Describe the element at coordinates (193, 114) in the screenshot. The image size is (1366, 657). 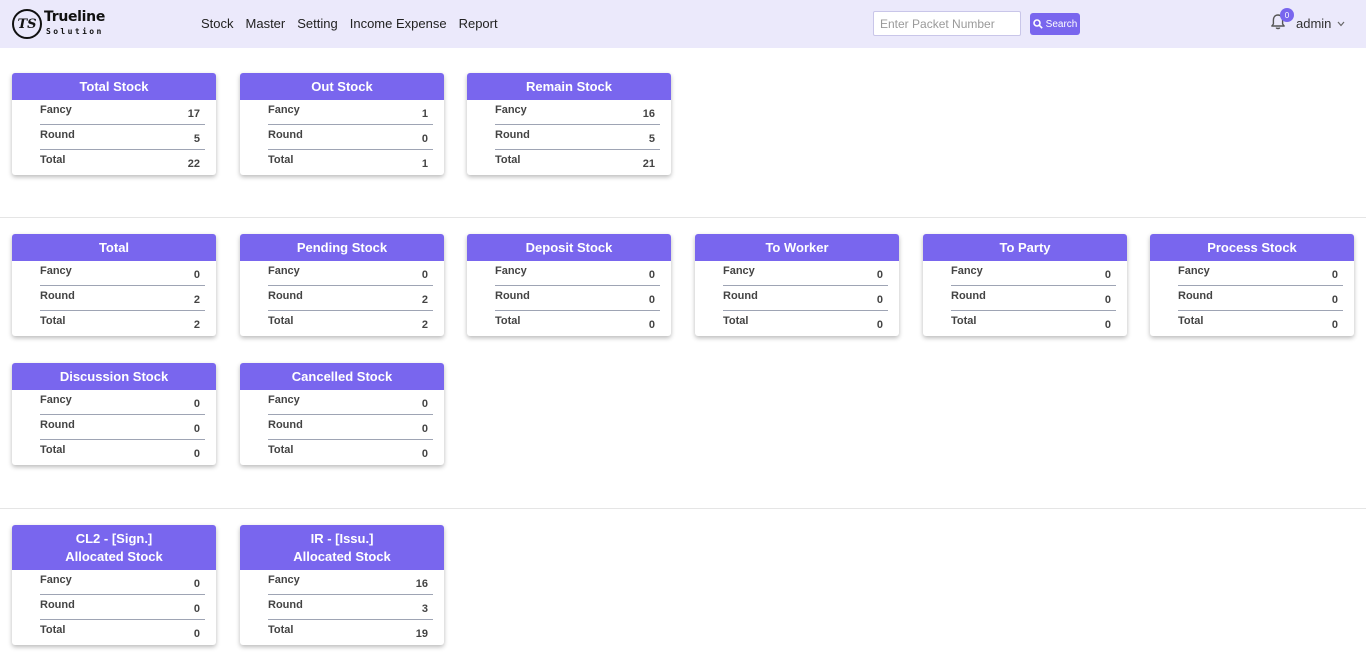
I see `row-value: 17` at that location.